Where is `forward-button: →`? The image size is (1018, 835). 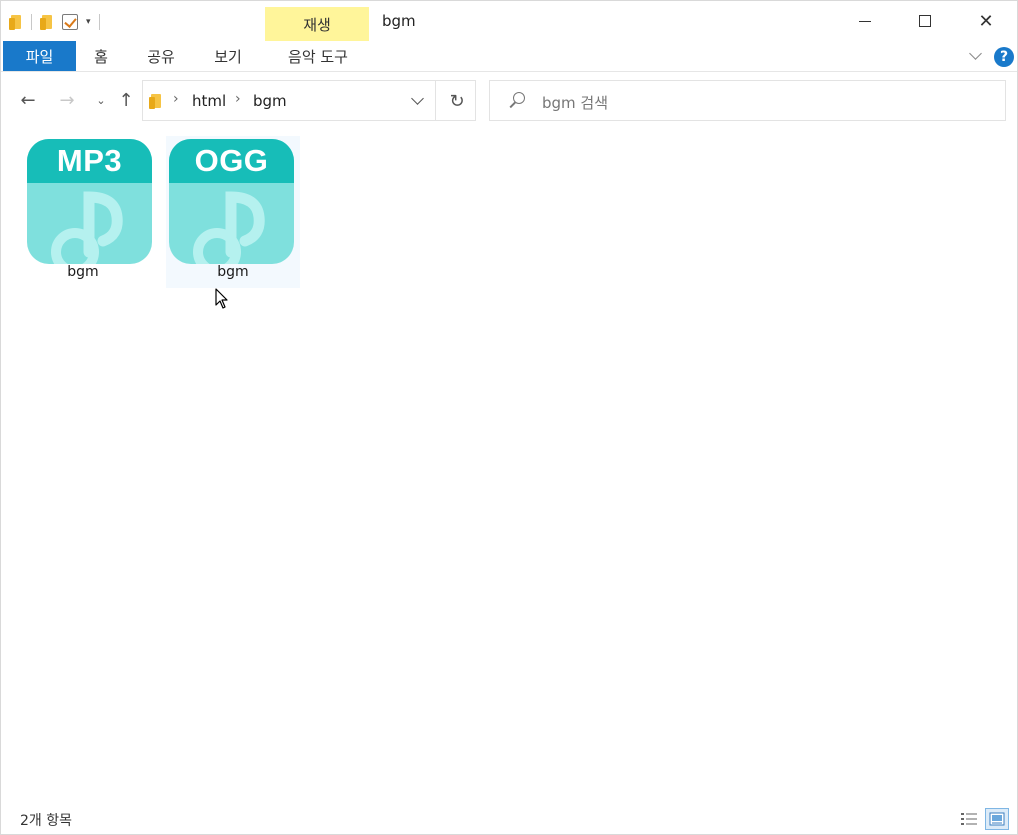 forward-button: → is located at coordinates (67, 100).